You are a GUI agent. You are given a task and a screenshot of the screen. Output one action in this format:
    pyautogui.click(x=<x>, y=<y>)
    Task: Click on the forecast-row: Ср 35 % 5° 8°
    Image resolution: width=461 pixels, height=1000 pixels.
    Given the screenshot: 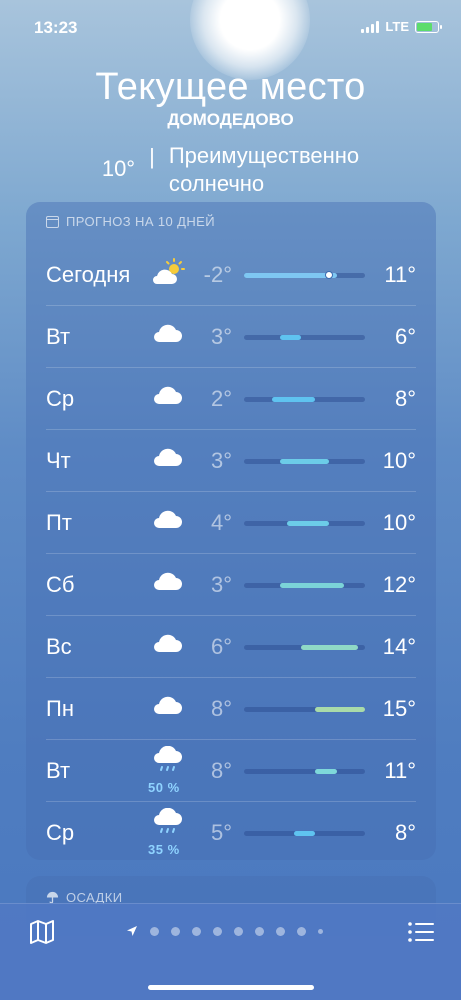 What is the action you would take?
    pyautogui.click(x=231, y=833)
    